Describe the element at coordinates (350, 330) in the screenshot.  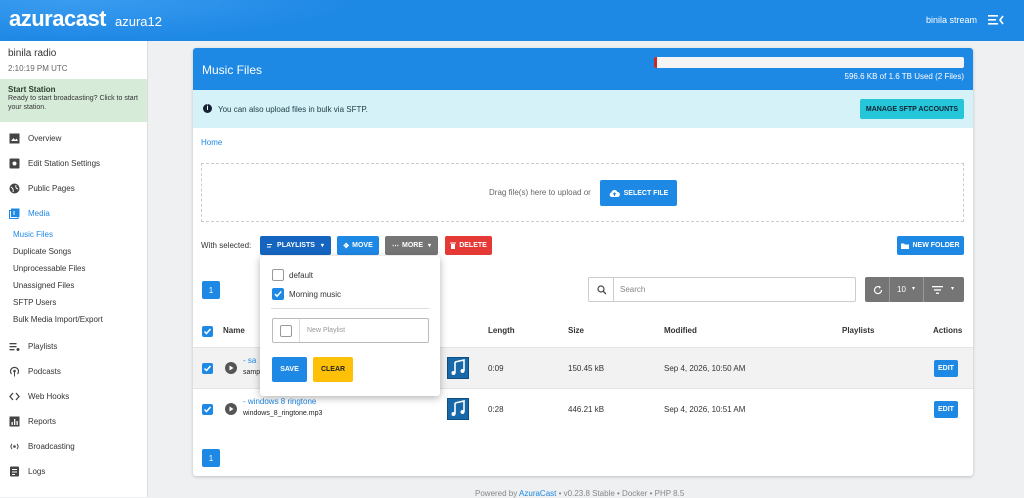
I see `new-playlist-field: New Playlist` at that location.